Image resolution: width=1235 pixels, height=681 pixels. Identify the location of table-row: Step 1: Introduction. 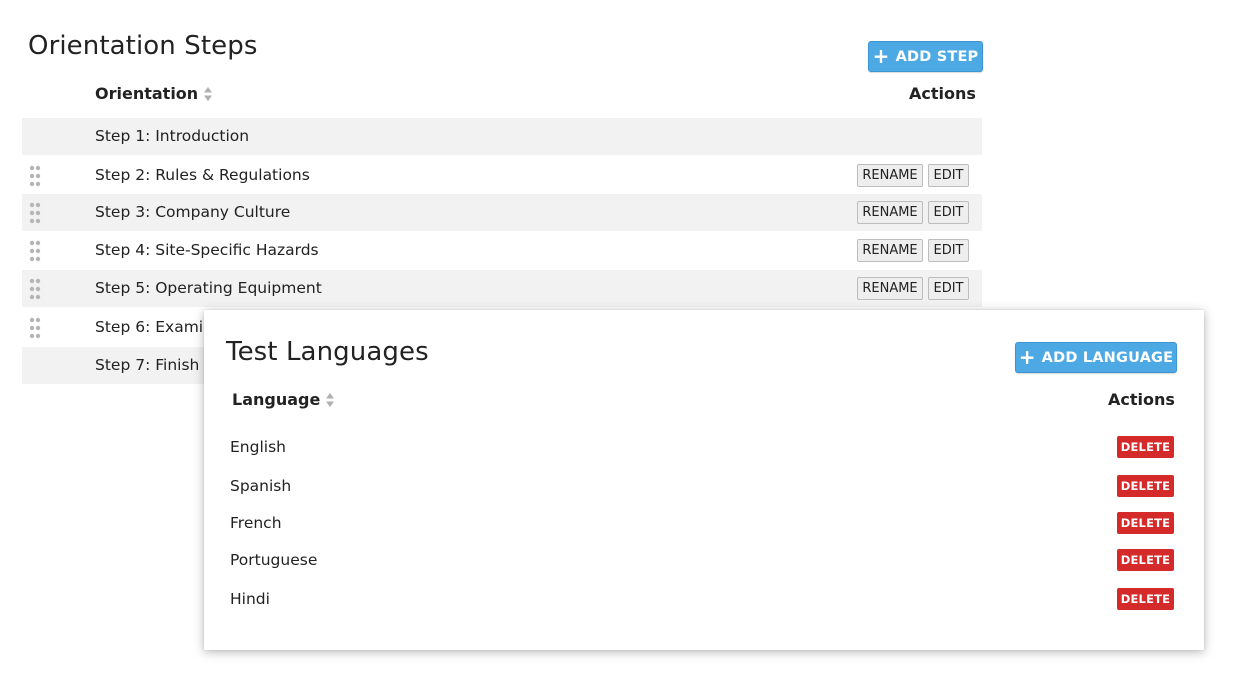
(502, 136).